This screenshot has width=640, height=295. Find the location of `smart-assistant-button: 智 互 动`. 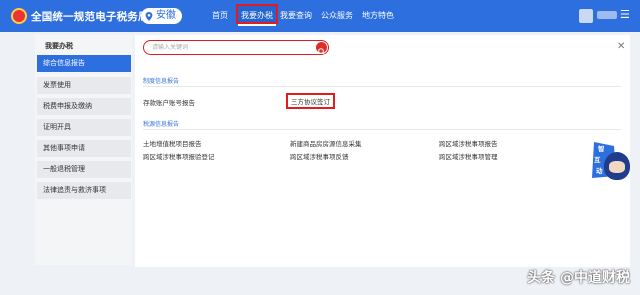

smart-assistant-button: 智 互 动 is located at coordinates (611, 163).